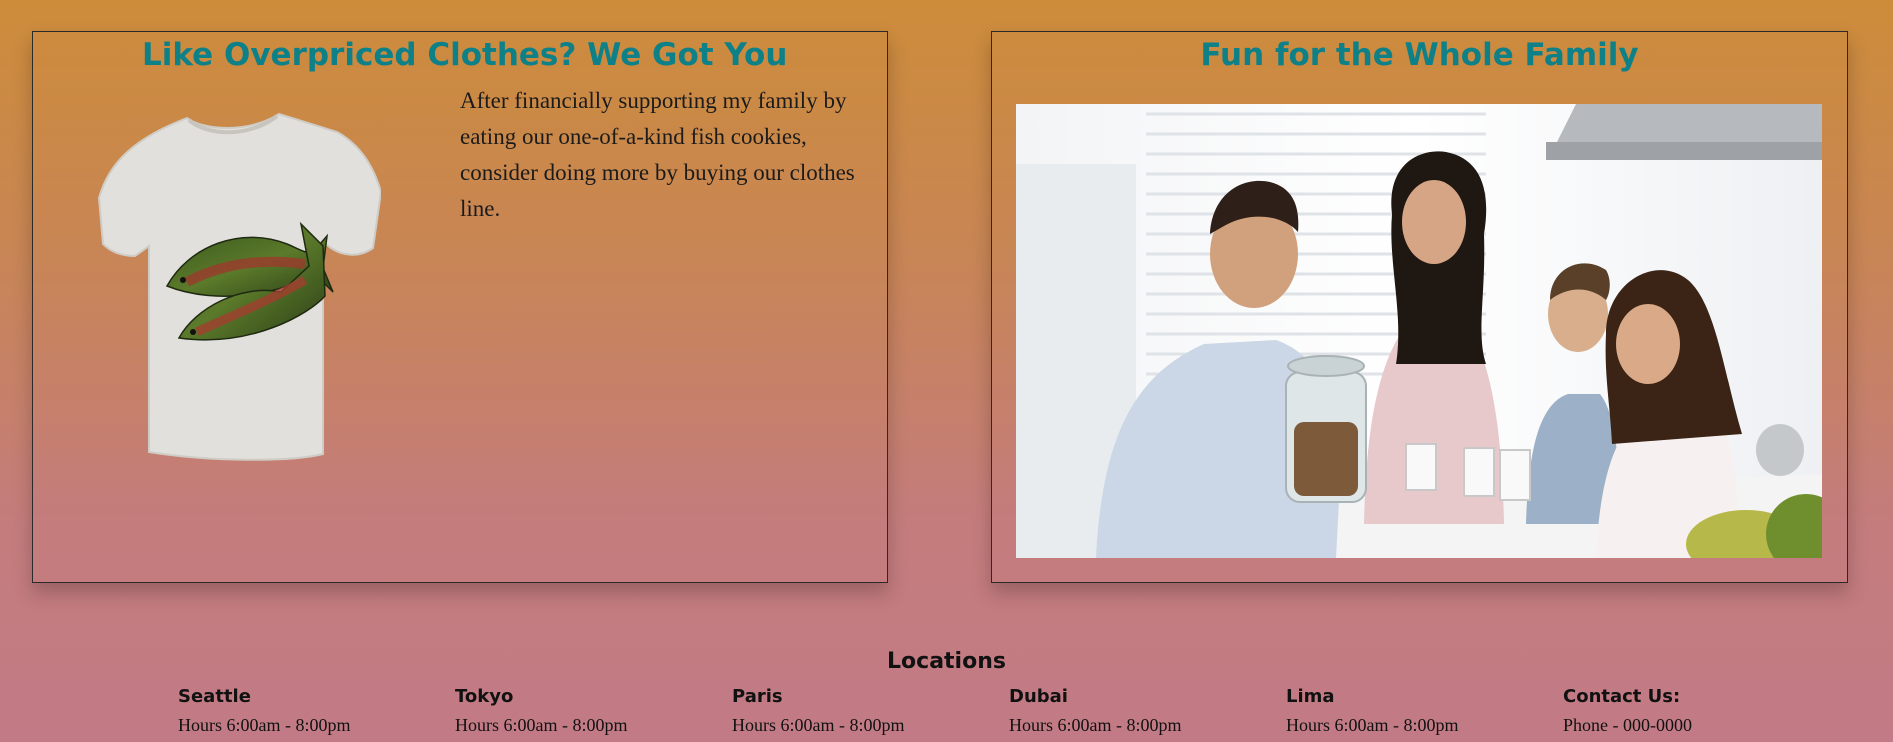 The image size is (1893, 742). Describe the element at coordinates (484, 696) in the screenshot. I see `location-name: Tokyo` at that location.